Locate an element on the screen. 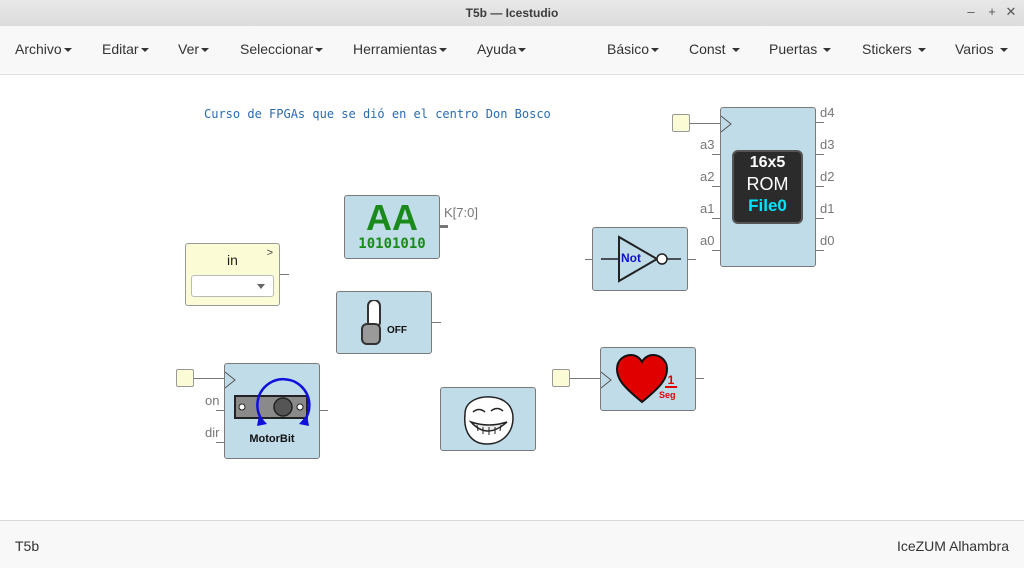  rom-clk-wire is located at coordinates (705, 123).